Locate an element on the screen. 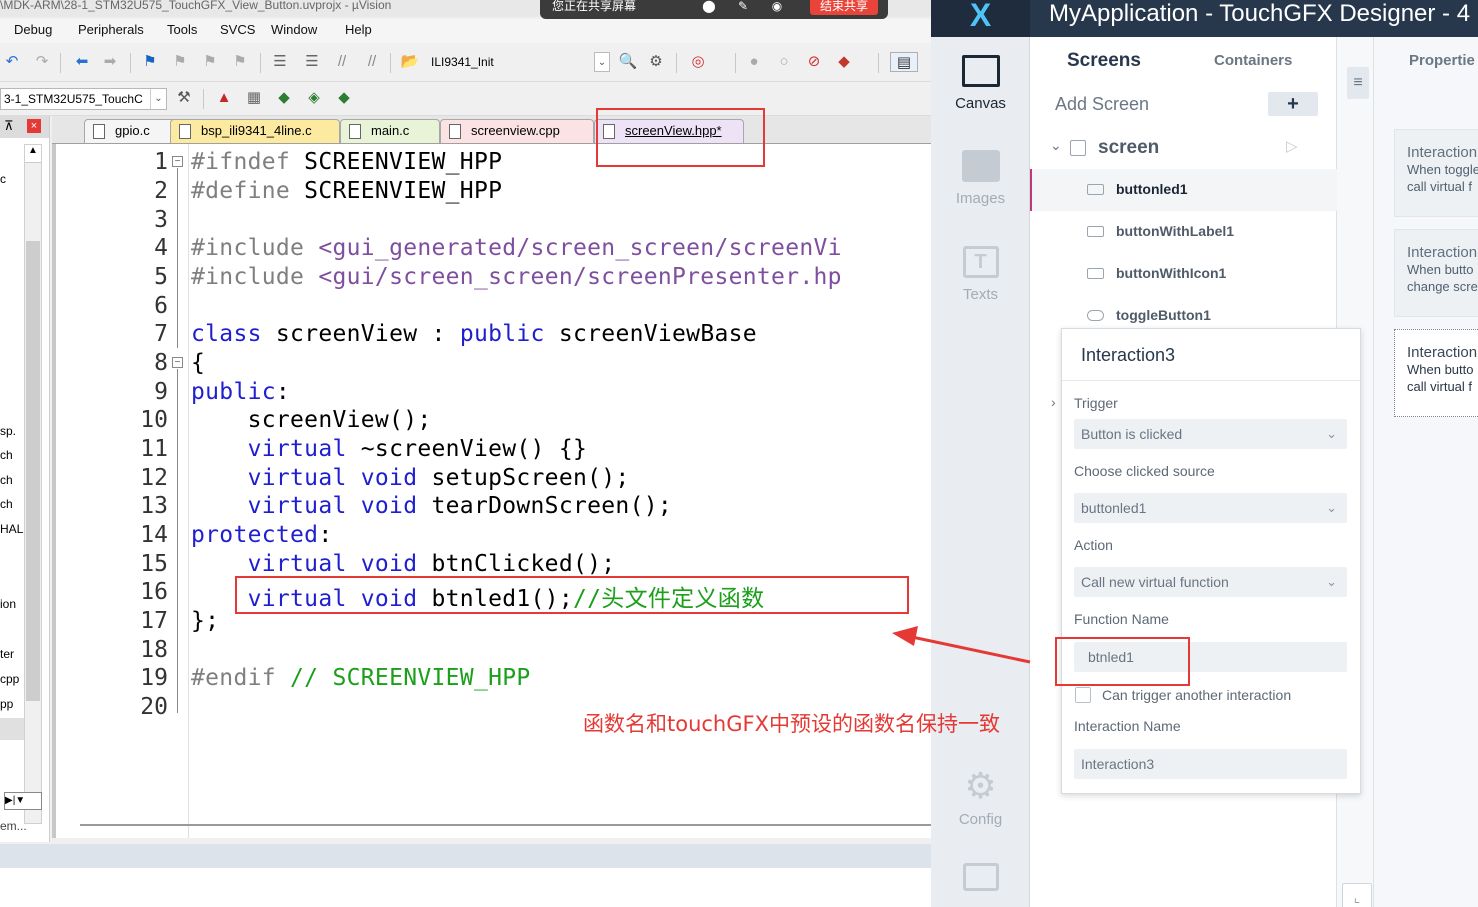  indent-icon: ☰ is located at coordinates (280, 62).